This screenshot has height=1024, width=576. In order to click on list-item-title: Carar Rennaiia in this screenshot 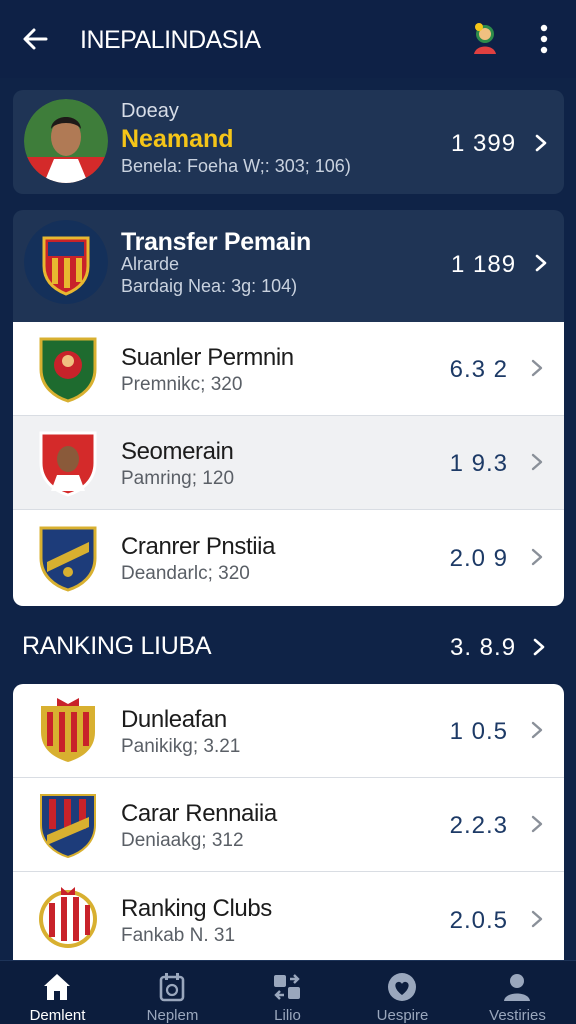, I will do `click(199, 813)`.